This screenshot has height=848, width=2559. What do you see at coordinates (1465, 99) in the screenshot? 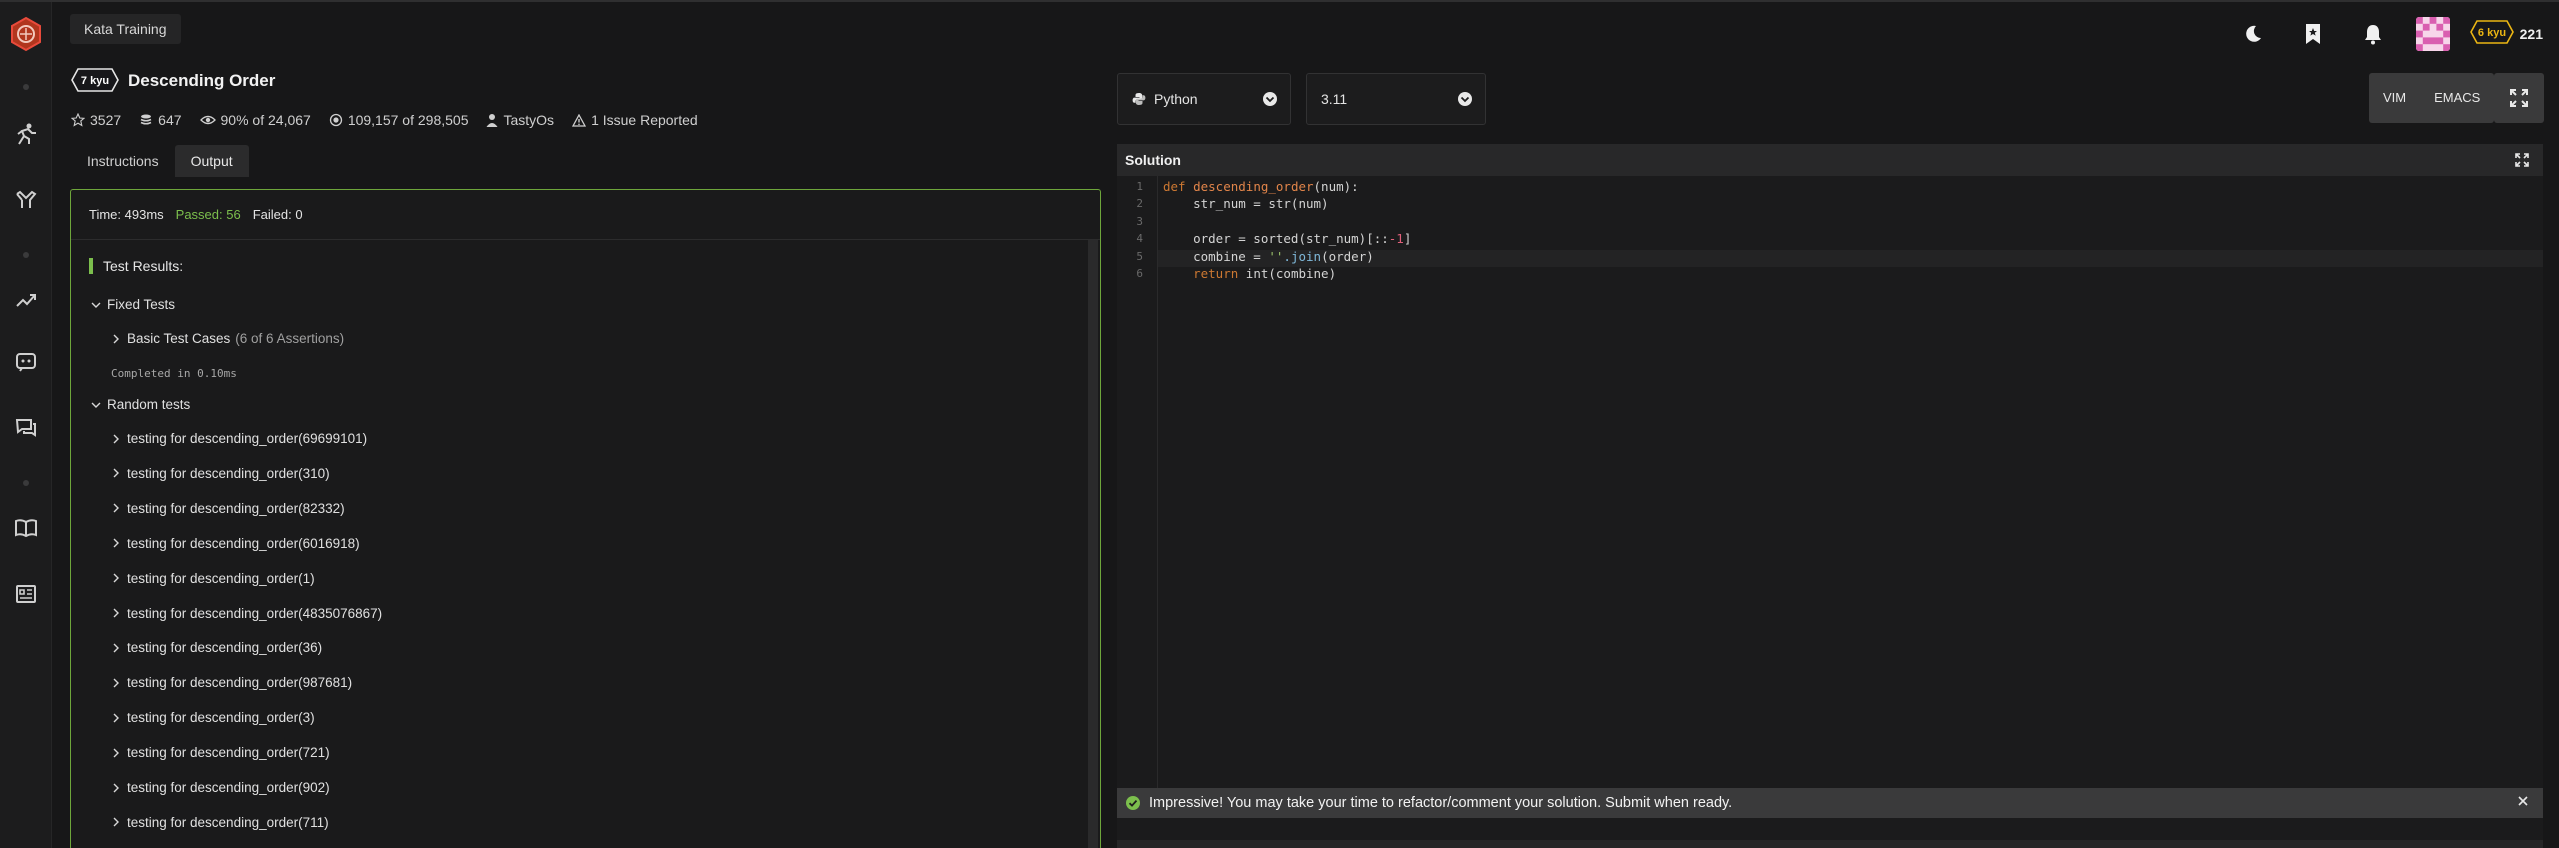
I see `chevron-circle-down-icon` at bounding box center [1465, 99].